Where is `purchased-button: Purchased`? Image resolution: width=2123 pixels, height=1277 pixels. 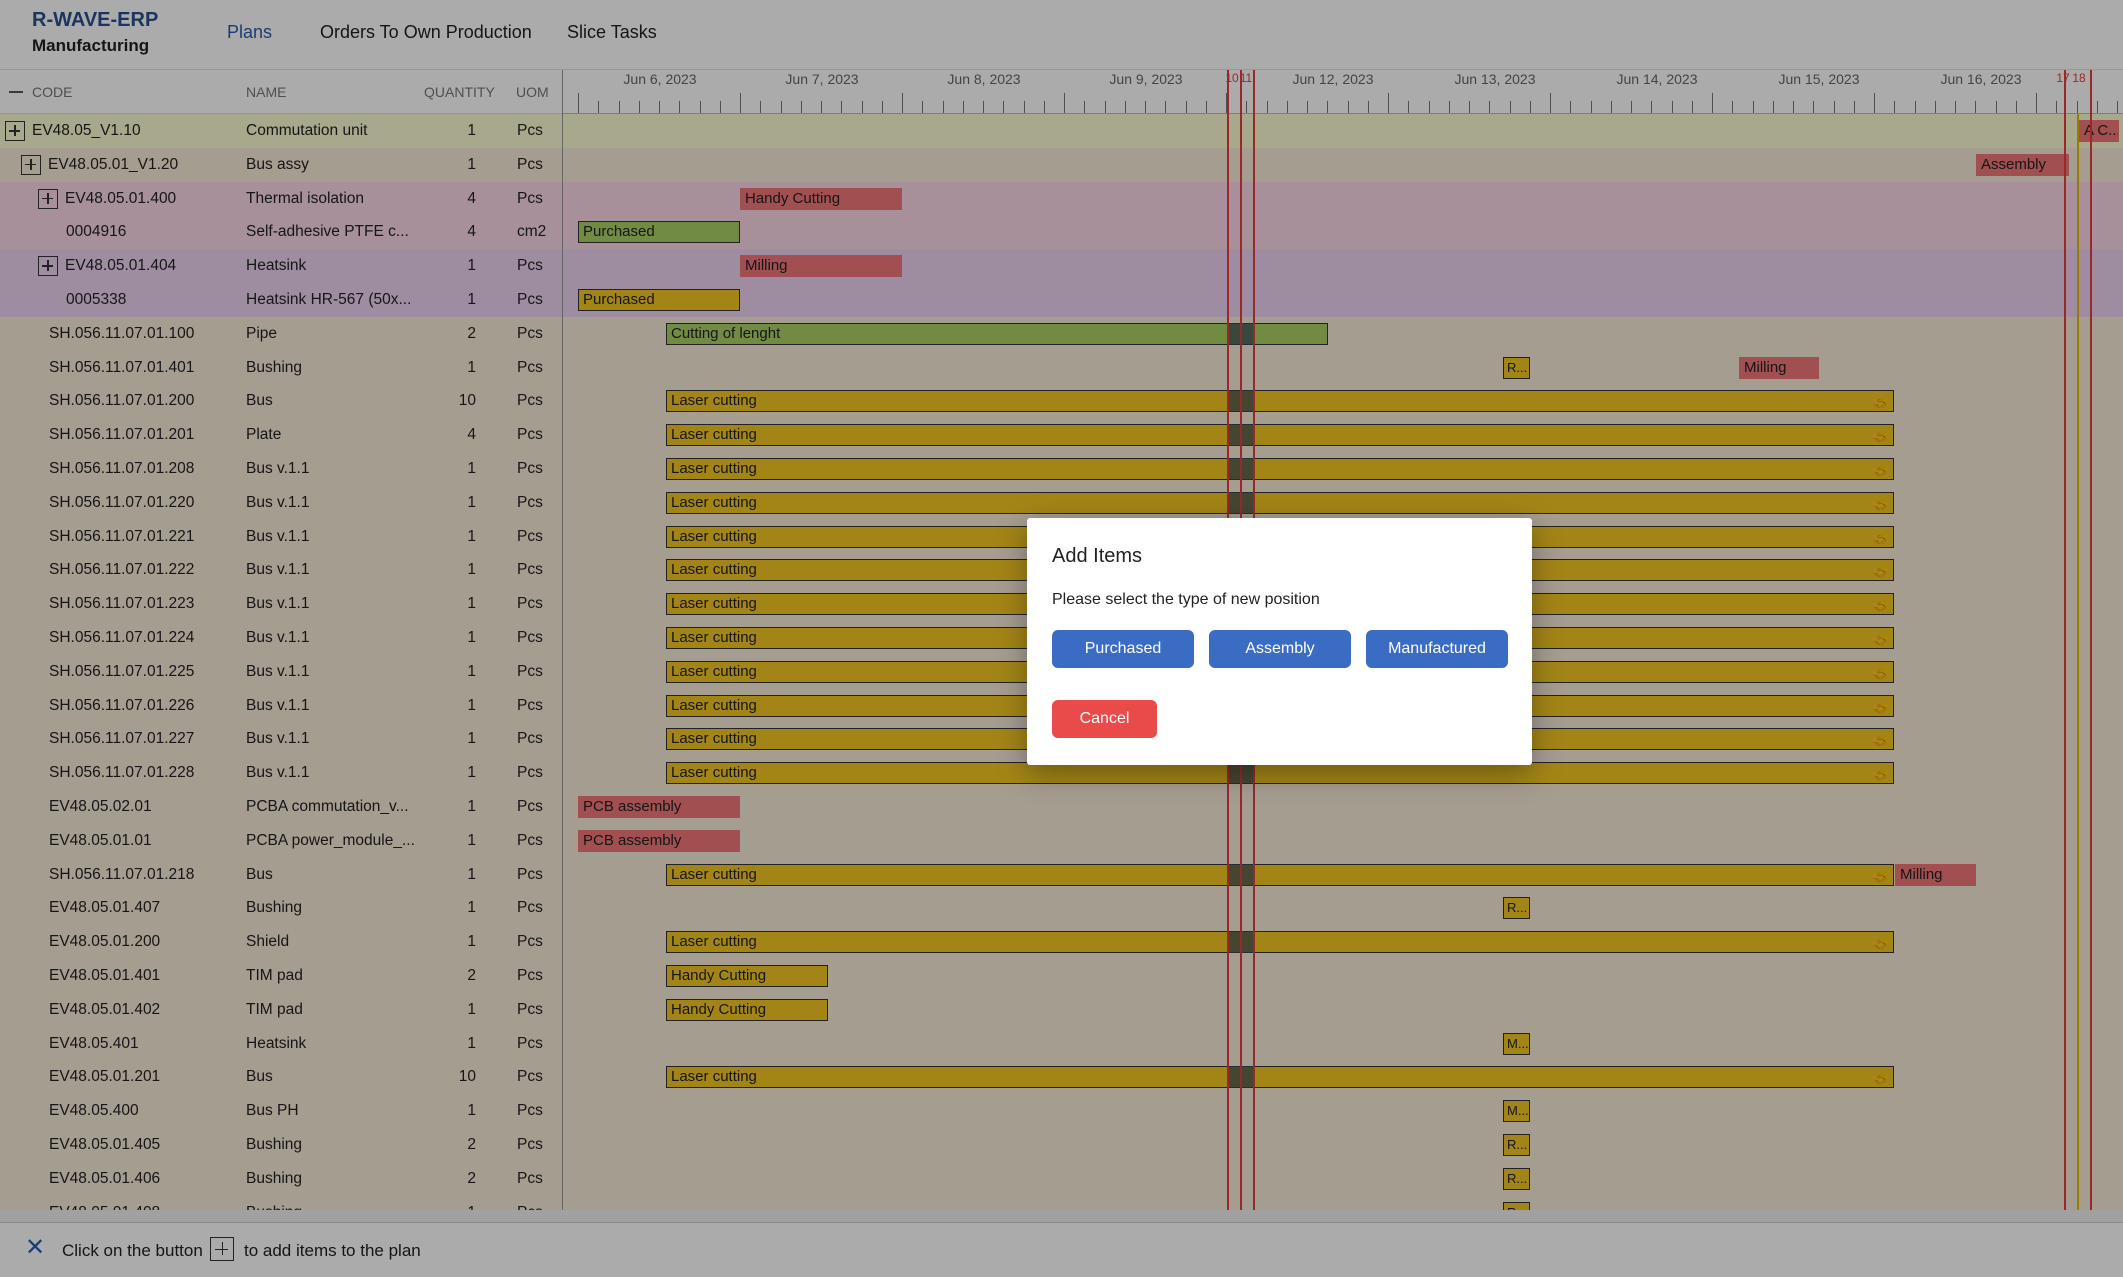
purchased-button: Purchased is located at coordinates (1123, 649).